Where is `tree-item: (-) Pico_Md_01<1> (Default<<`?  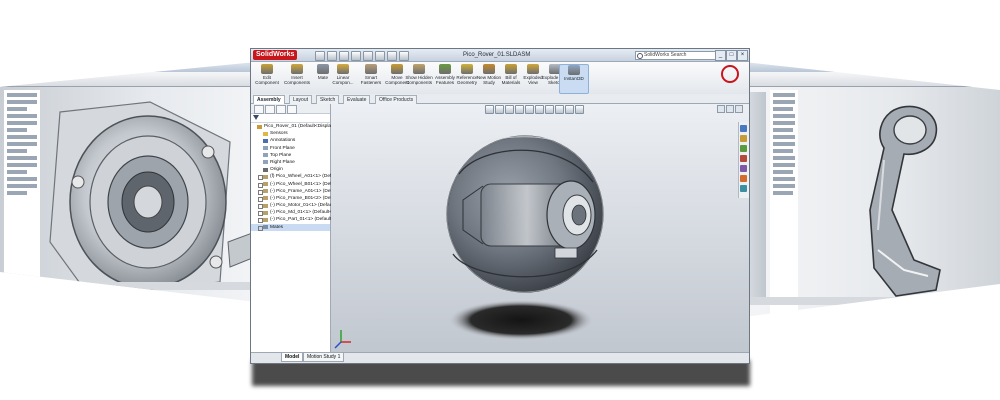
tree-item: (-) Pico_Md_01<1> (Default<< is located at coordinates (293, 213).